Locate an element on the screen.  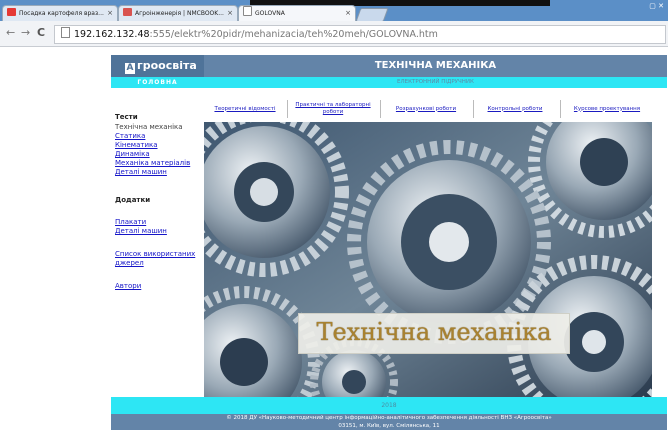
extras-heading: Додатки is located at coordinates (133, 200).